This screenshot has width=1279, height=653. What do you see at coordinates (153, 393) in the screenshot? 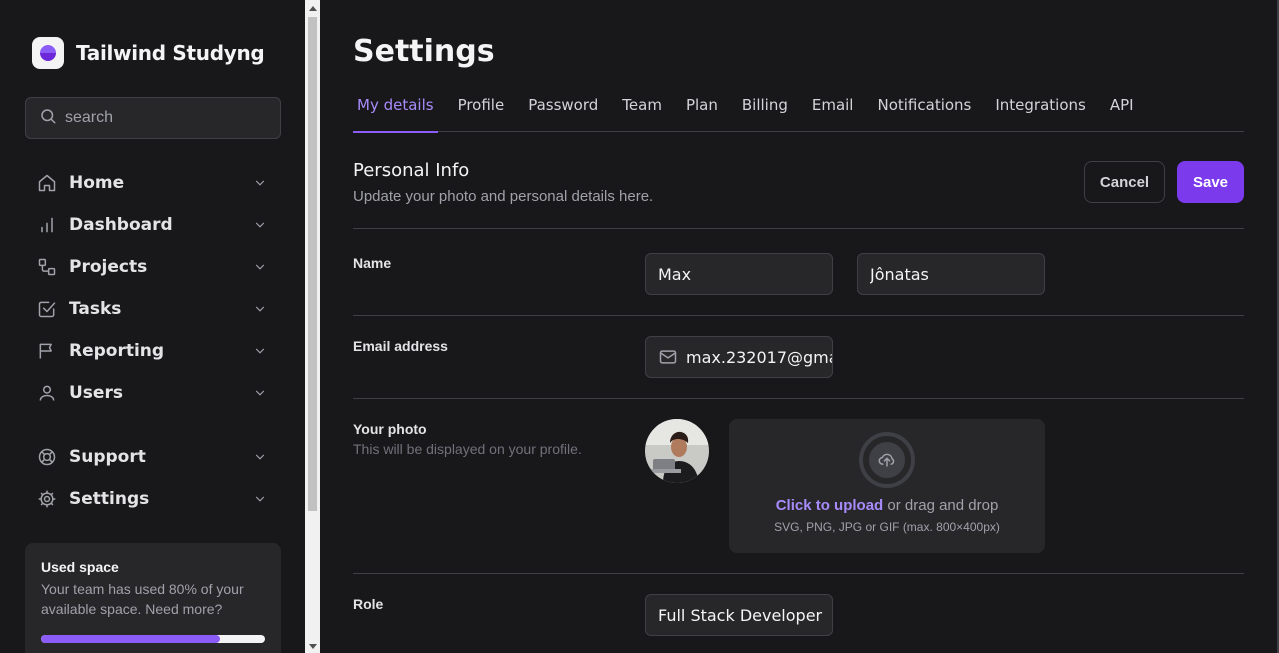
I see `nav-item-users: Users` at bounding box center [153, 393].